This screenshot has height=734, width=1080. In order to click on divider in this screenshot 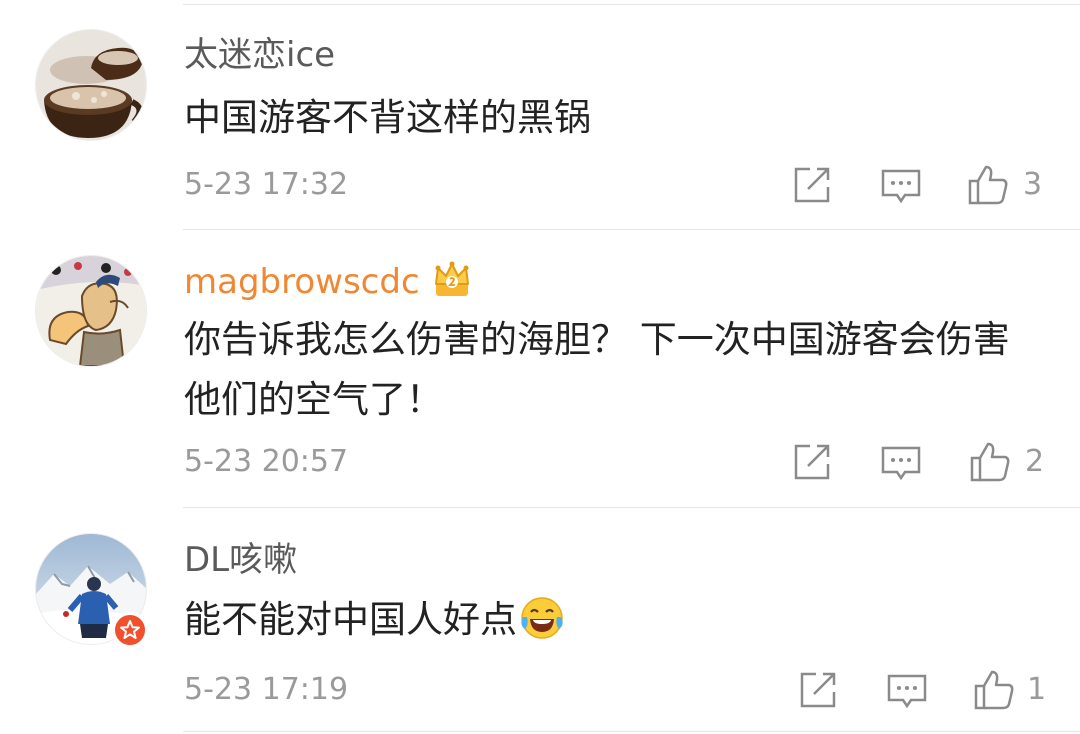, I will do `click(631, 731)`.